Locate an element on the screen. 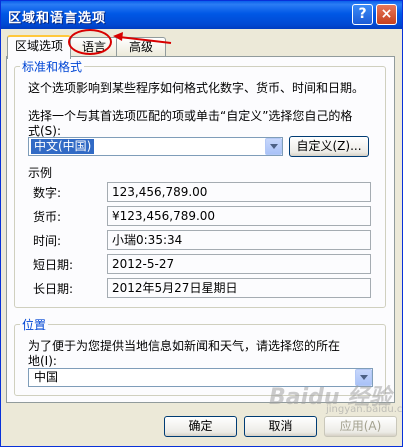 This screenshot has height=447, width=403. locale-select: 中文(中国) is located at coordinates (155, 146).